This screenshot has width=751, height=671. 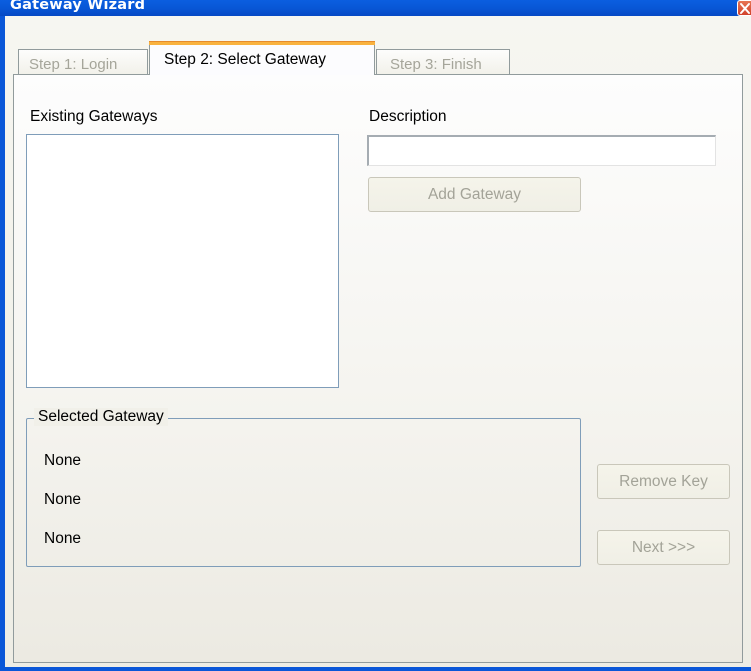 I want to click on selected-gateway-line-1: None, so click(x=63, y=460).